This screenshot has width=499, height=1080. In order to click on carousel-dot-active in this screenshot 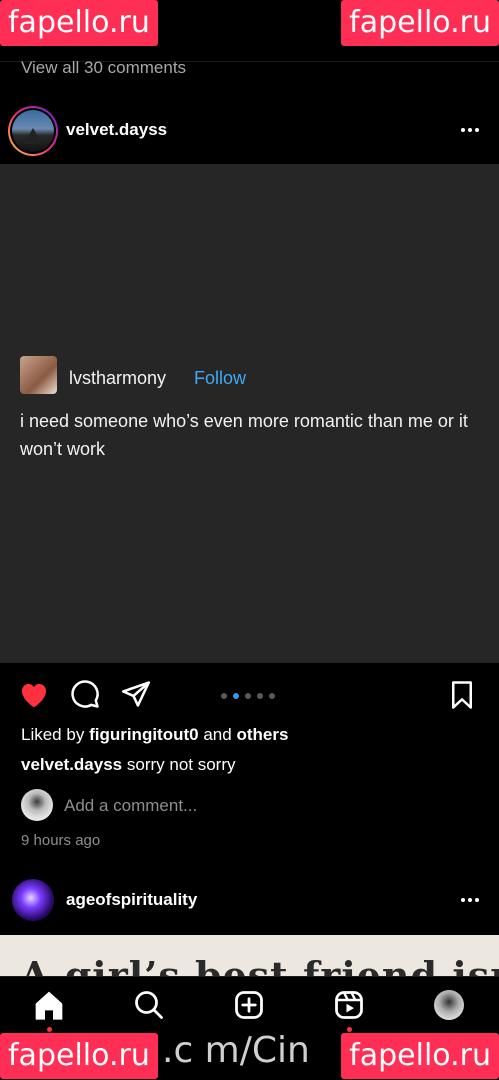, I will do `click(236, 696)`.